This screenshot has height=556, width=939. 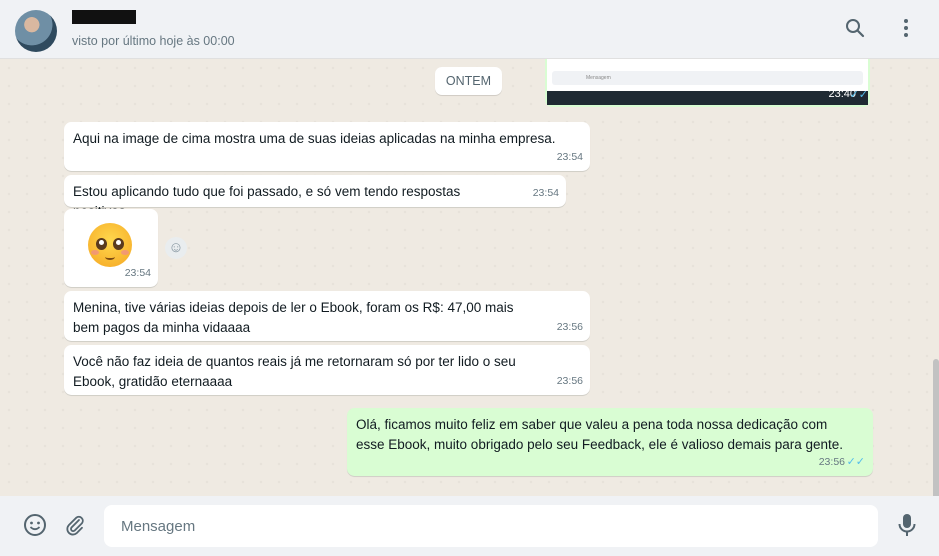 What do you see at coordinates (104, 17) in the screenshot?
I see `contact-name-redacted` at bounding box center [104, 17].